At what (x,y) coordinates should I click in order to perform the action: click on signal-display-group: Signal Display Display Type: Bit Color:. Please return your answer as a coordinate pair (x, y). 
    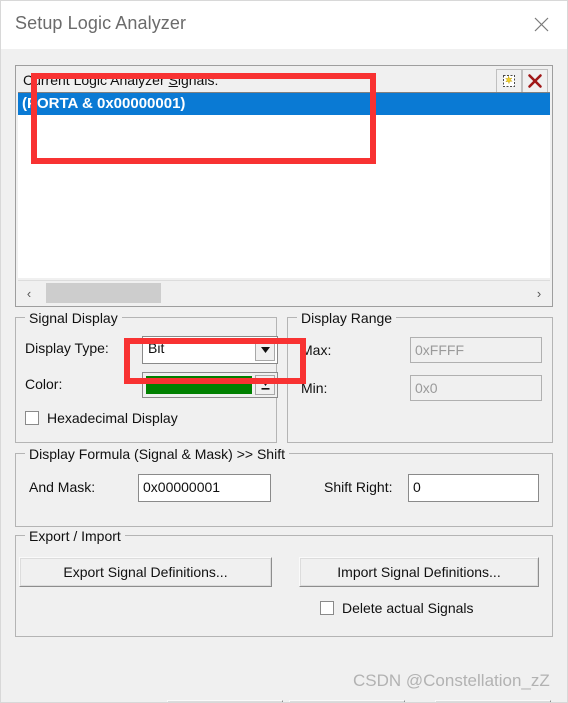
    Looking at the image, I should click on (146, 376).